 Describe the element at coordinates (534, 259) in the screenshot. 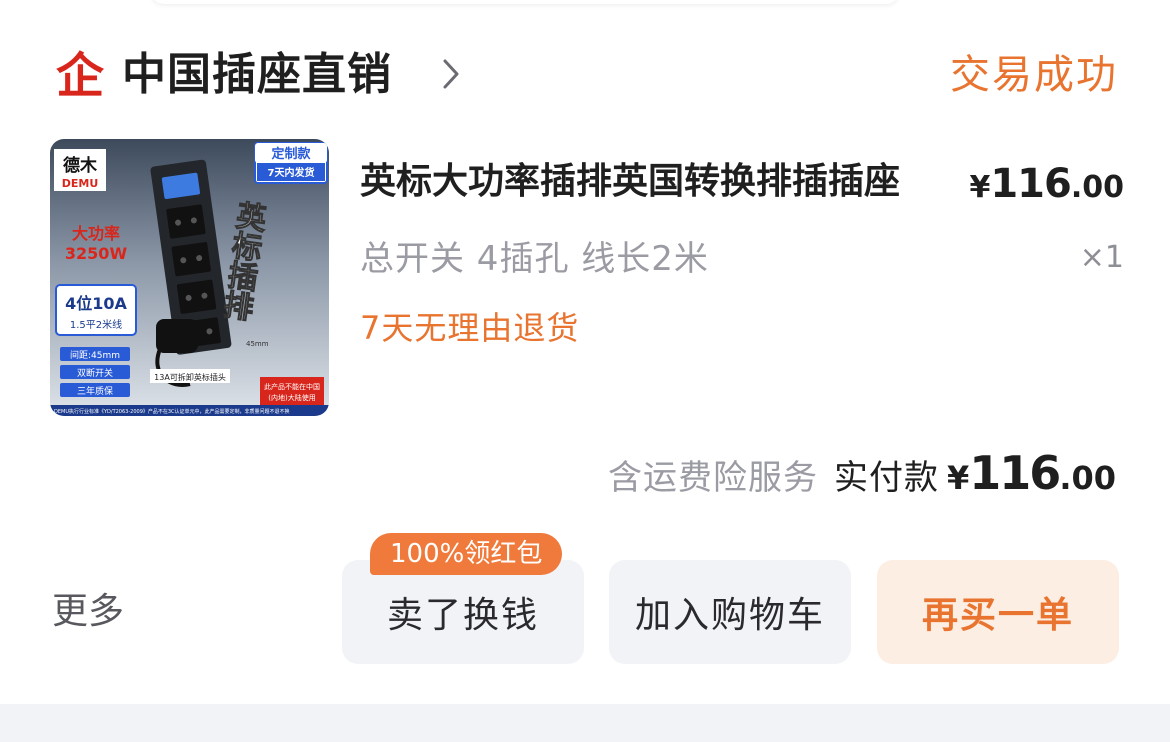

I see `product-spec: 总开关 4插孔 线长2米` at that location.